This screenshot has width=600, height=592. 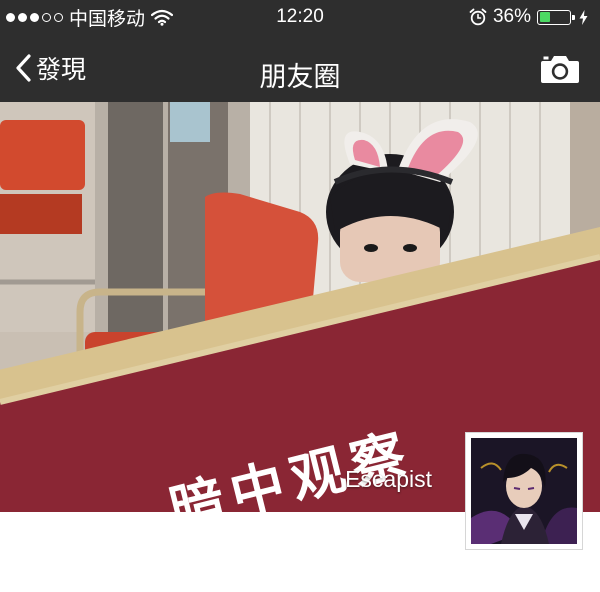 What do you see at coordinates (511, 16) in the screenshot?
I see `battery-percent: 36%` at bounding box center [511, 16].